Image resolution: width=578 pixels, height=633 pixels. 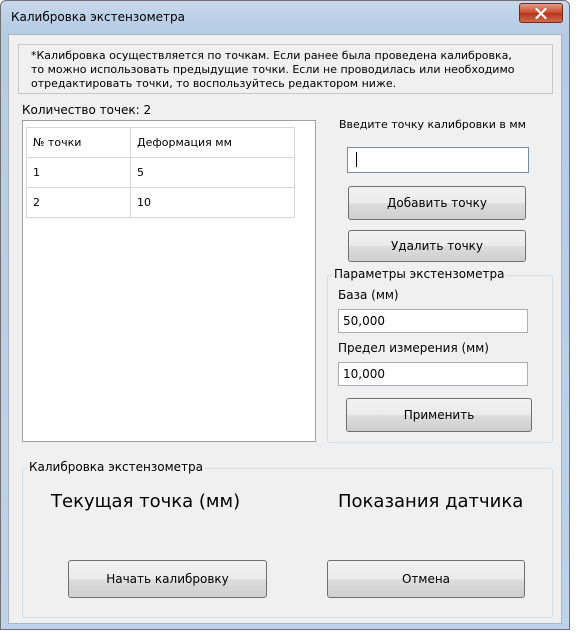 I want to click on current-point-label: Текущая точка (мм), so click(x=146, y=501).